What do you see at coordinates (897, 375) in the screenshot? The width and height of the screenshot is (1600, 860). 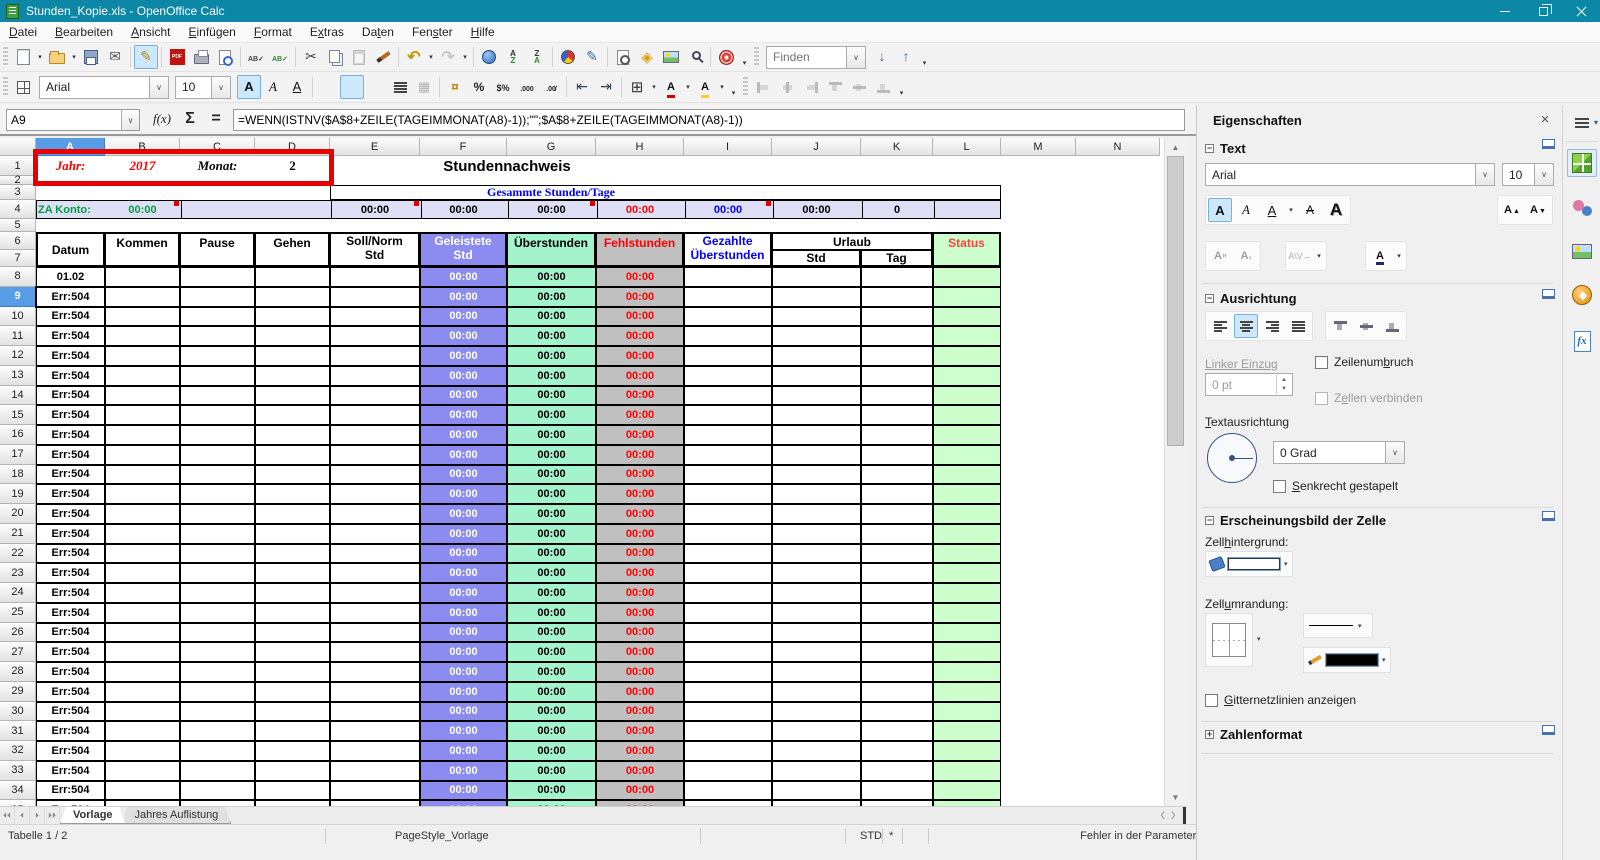 I see `cell-K13` at bounding box center [897, 375].